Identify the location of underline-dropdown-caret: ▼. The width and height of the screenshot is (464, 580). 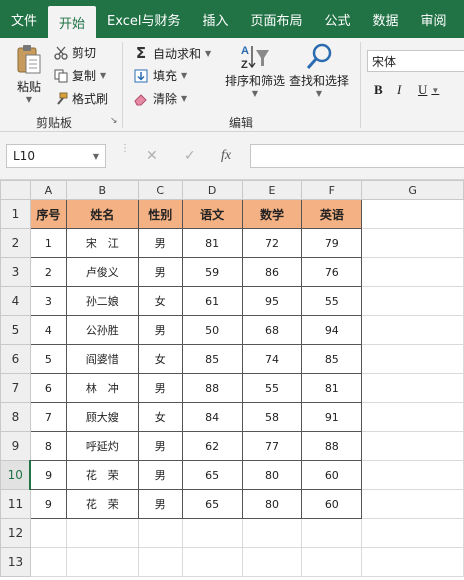
(435, 90).